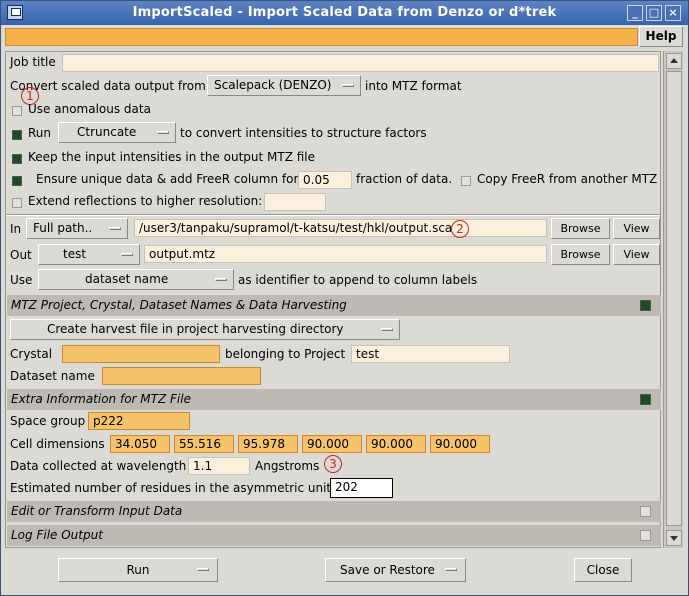 This screenshot has height=596, width=689. Describe the element at coordinates (101, 399) in the screenshot. I see `extra-info-section-title: Extra Information for MTZ File` at that location.